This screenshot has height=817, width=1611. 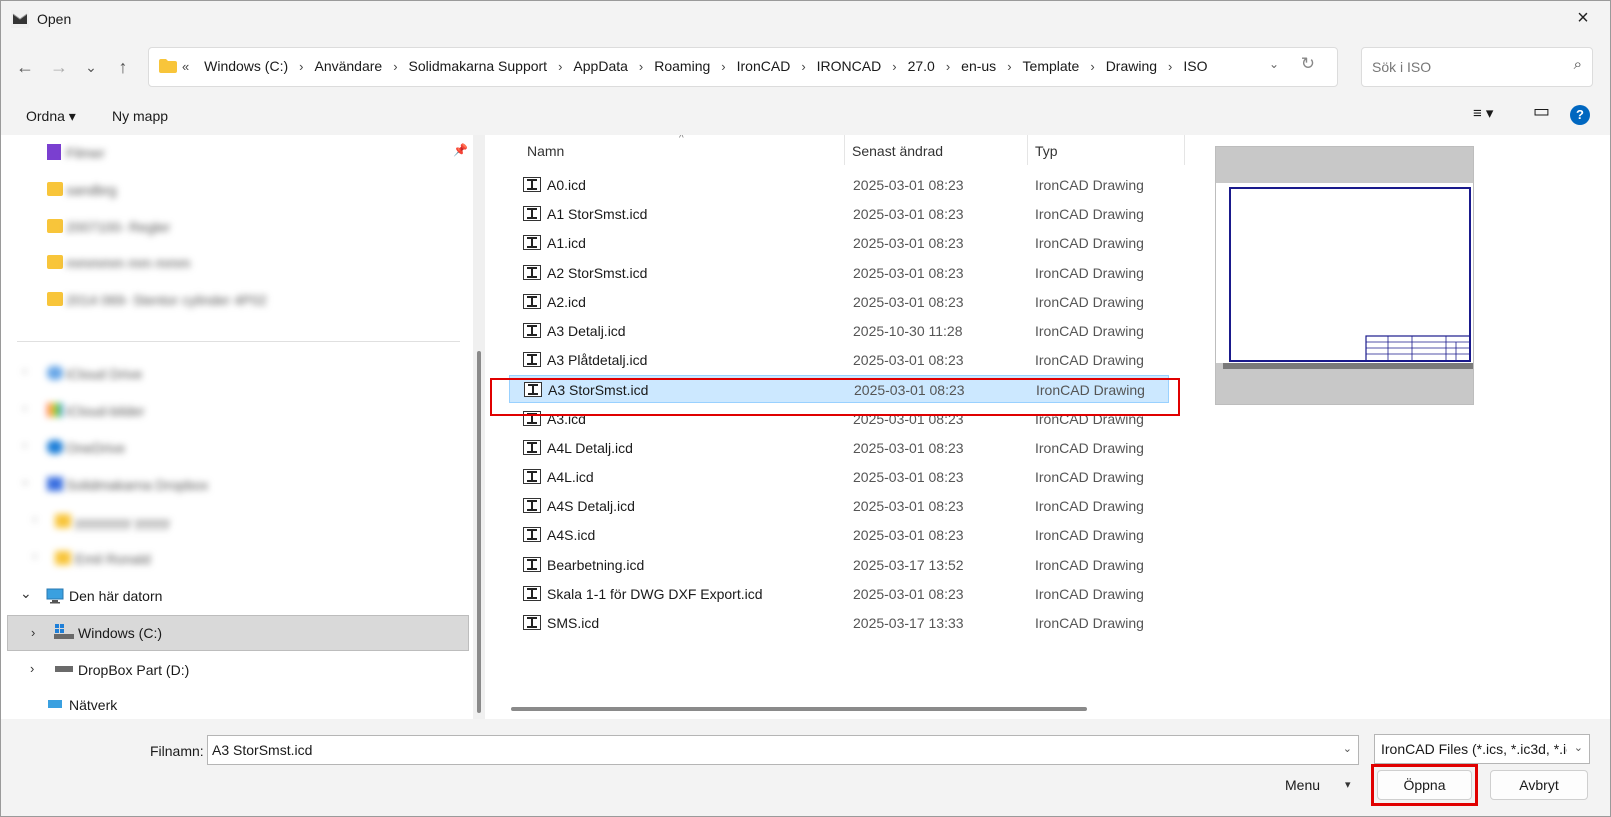 I want to click on organize-menu-button: Ordna ▾, so click(x=51, y=116).